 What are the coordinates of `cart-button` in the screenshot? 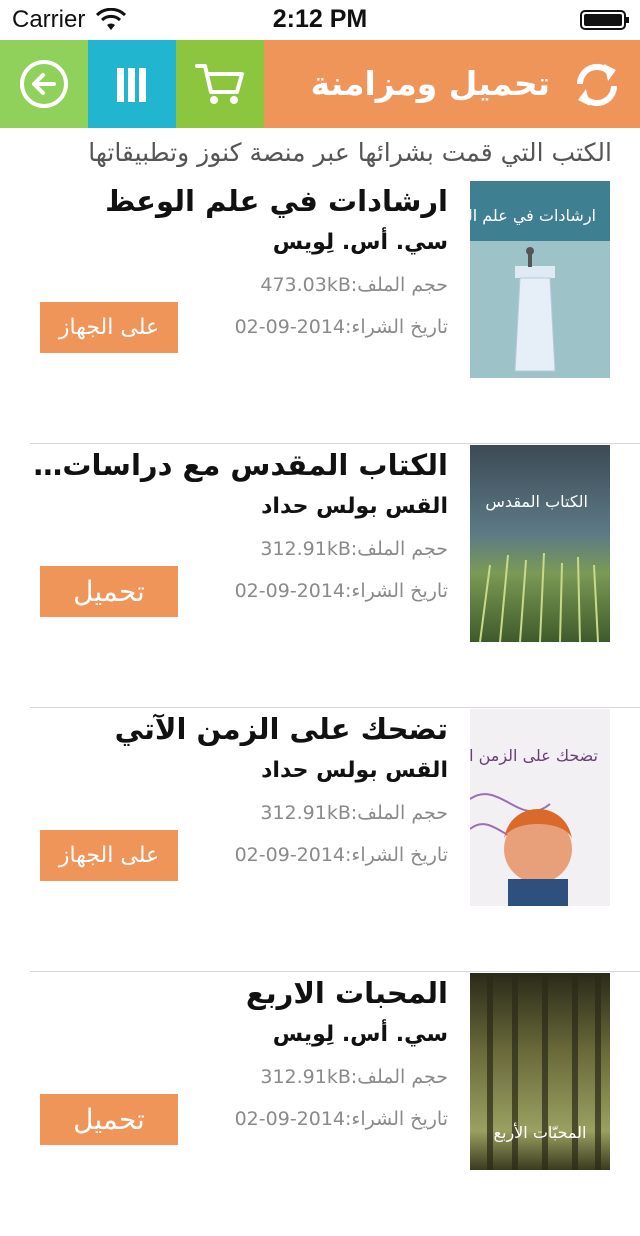 It's located at (220, 84).